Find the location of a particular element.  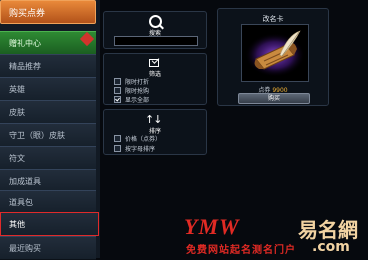

sidebar-item-label: 最近购买 is located at coordinates (25, 248).